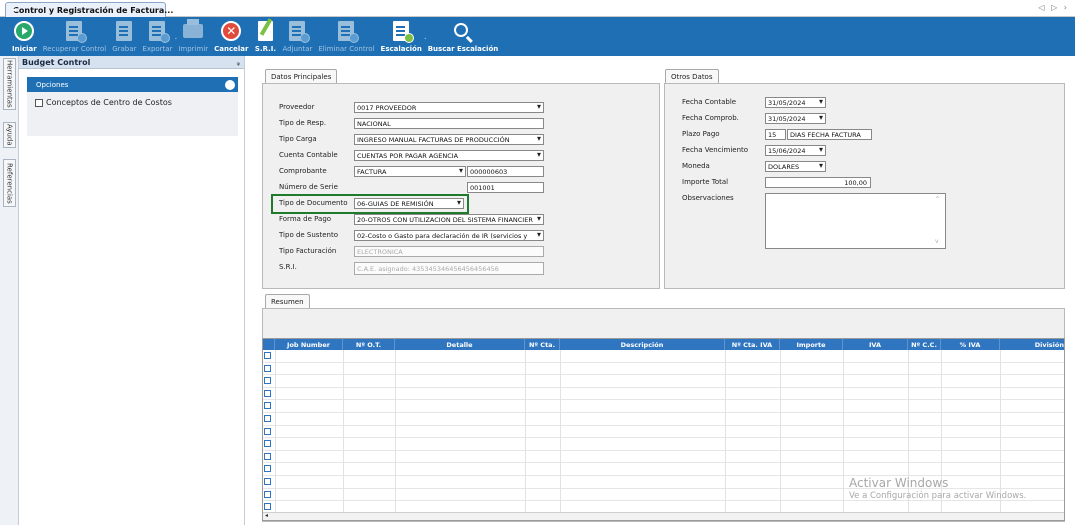  Describe the element at coordinates (997, 199) in the screenshot. I see `scroll-up-icon: ^` at that location.